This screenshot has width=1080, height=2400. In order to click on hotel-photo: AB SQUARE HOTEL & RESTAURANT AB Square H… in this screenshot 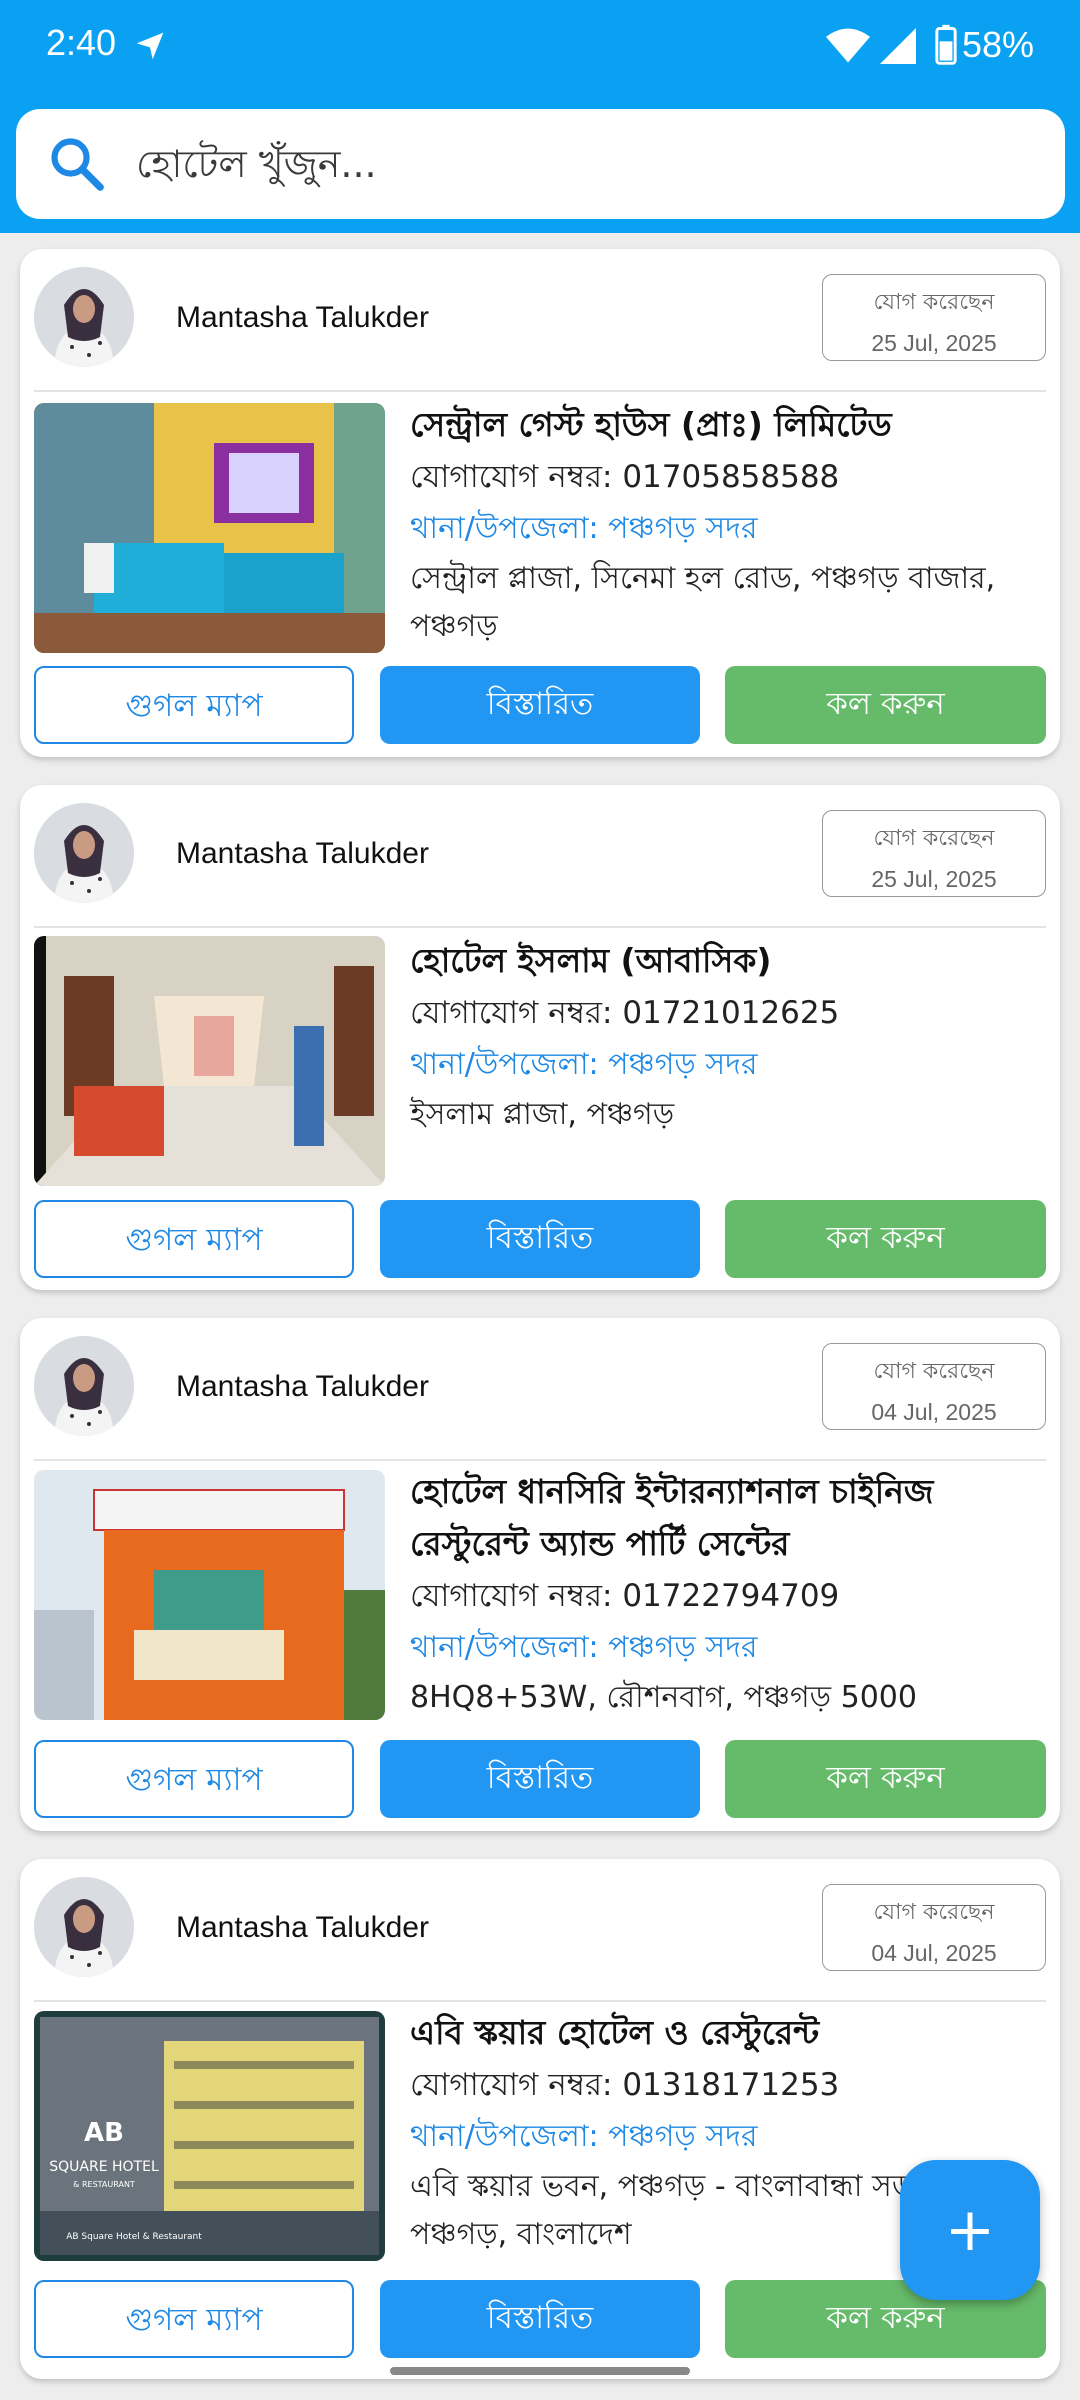, I will do `click(209, 2136)`.